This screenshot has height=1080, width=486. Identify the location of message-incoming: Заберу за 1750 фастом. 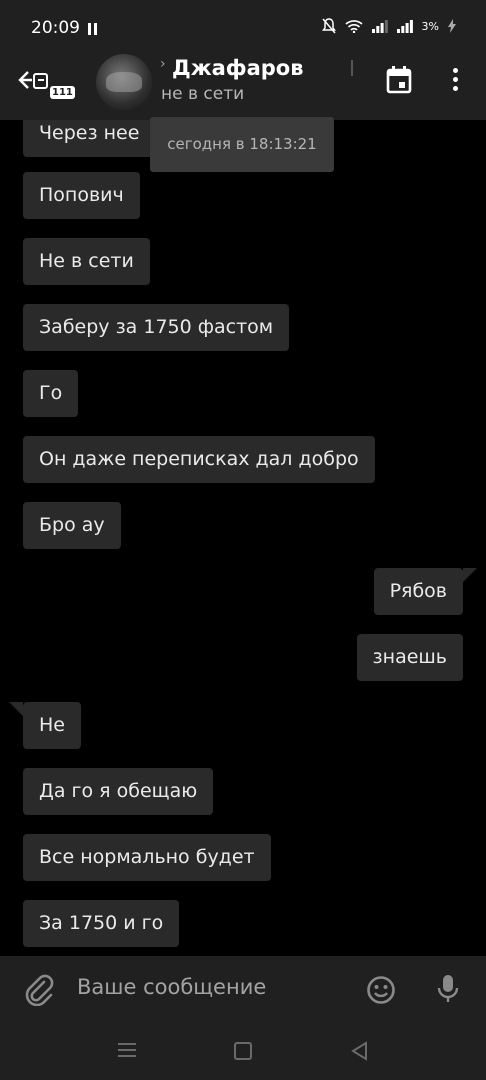
(156, 327).